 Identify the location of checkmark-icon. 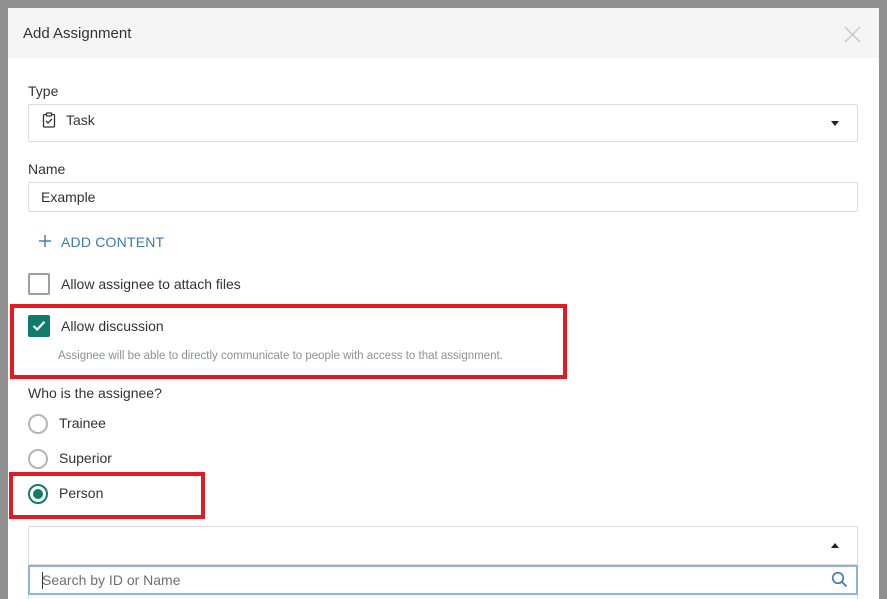
(39, 326).